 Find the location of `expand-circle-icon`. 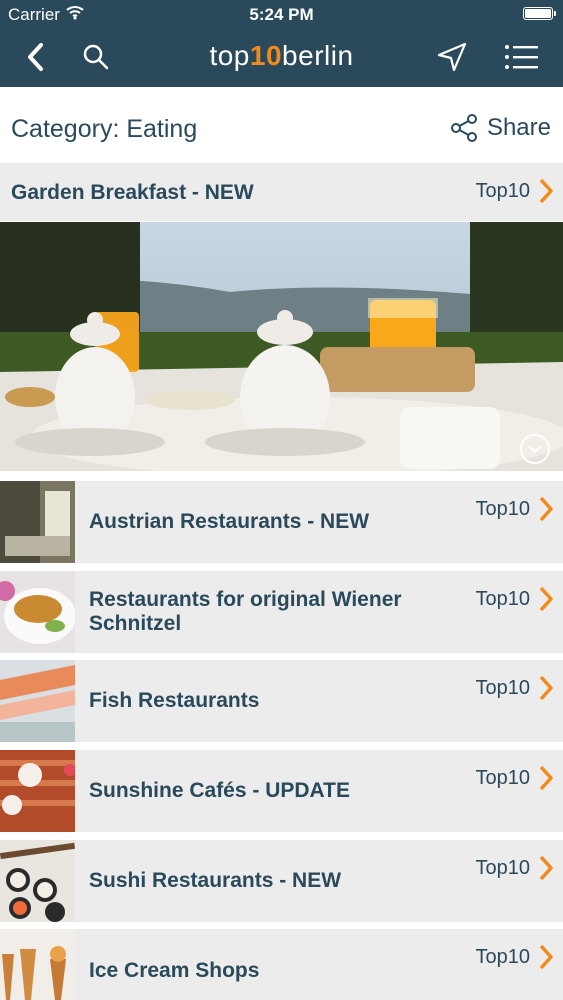

expand-circle-icon is located at coordinates (535, 449).